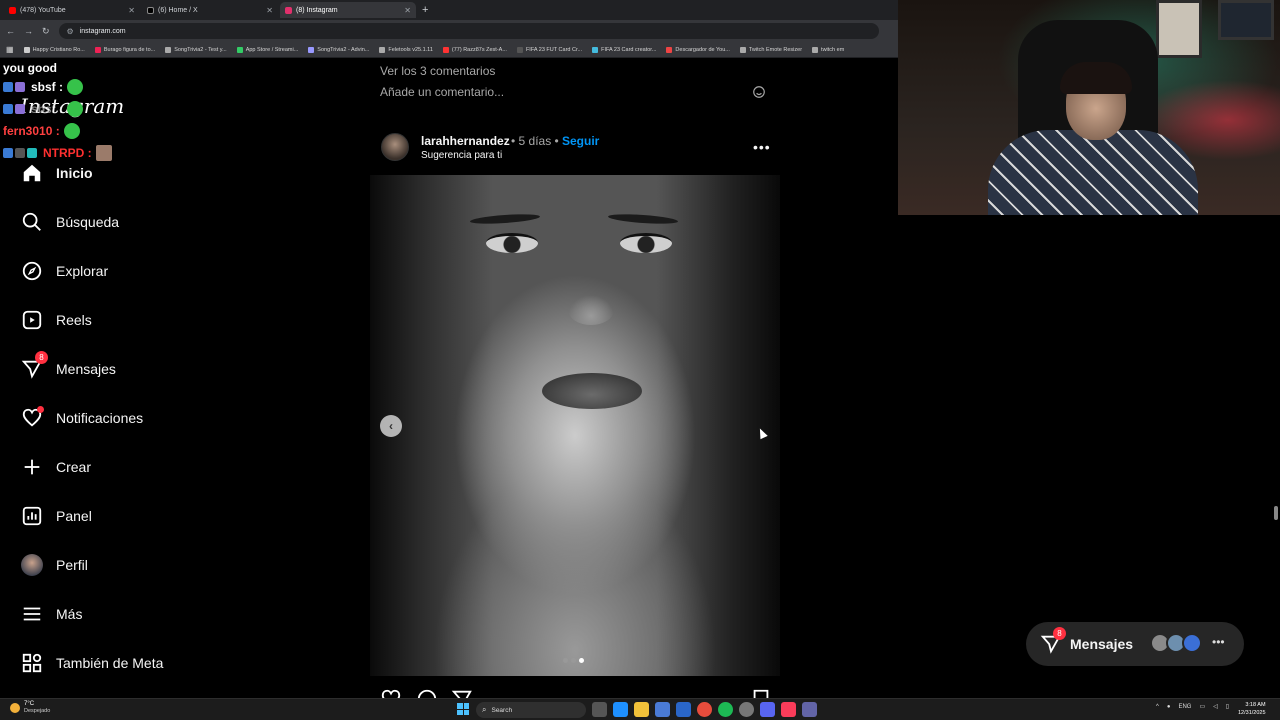 The height and width of the screenshot is (720, 1280). I want to click on follow-button: Seguir, so click(580, 141).